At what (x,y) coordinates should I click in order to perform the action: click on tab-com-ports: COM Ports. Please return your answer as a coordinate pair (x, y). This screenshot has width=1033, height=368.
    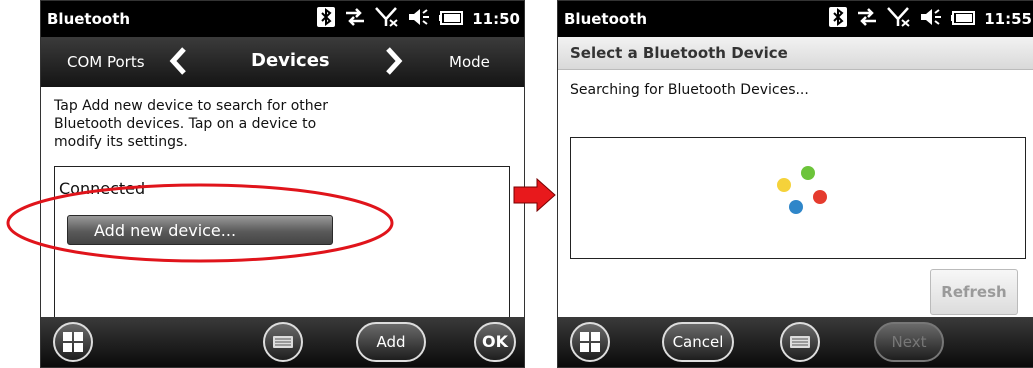
    Looking at the image, I should click on (106, 62).